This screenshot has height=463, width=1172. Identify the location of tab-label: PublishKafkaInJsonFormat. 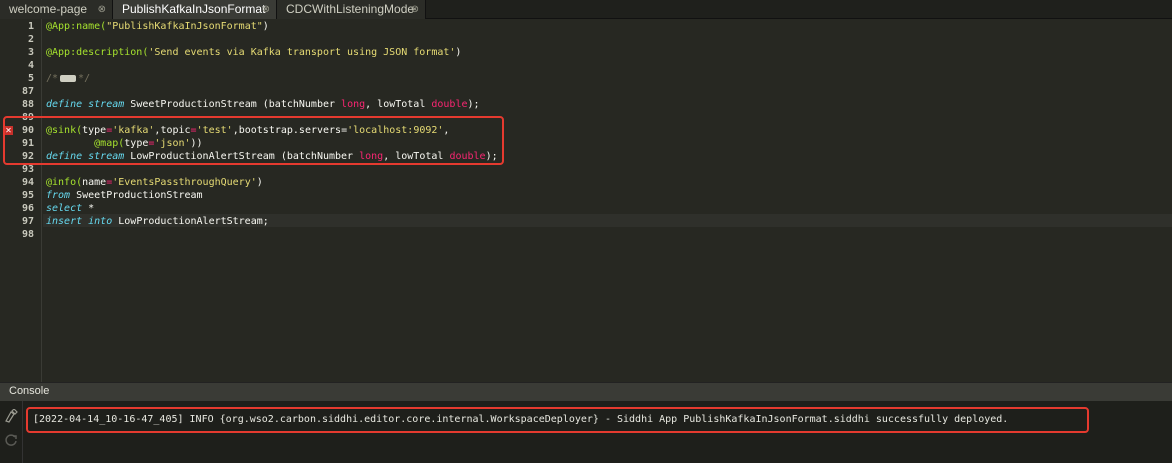
(194, 9).